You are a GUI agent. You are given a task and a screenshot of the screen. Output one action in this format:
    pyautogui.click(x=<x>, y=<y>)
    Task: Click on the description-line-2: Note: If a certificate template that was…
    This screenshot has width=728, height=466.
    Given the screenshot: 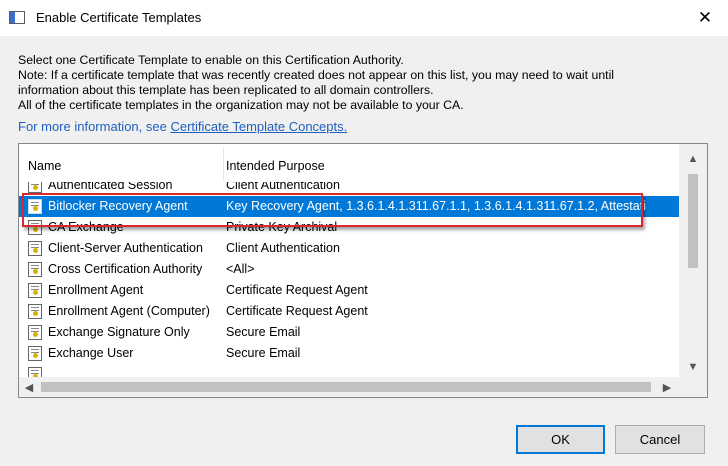 What is the action you would take?
    pyautogui.click(x=316, y=75)
    